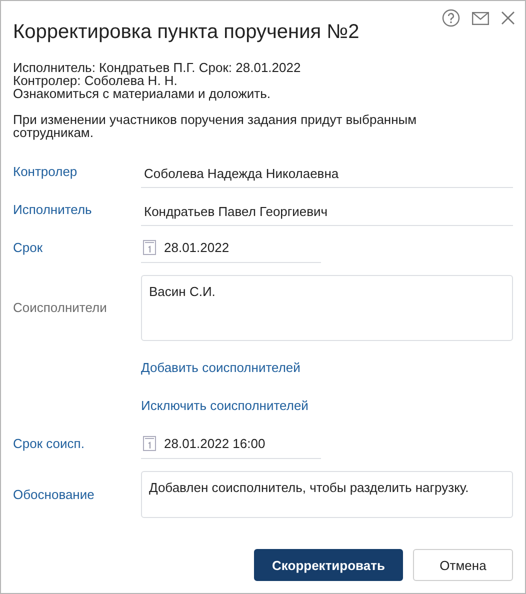  Describe the element at coordinates (327, 211) in the screenshot. I see `text-field: Кондратьев Павел Георгиевич` at that location.